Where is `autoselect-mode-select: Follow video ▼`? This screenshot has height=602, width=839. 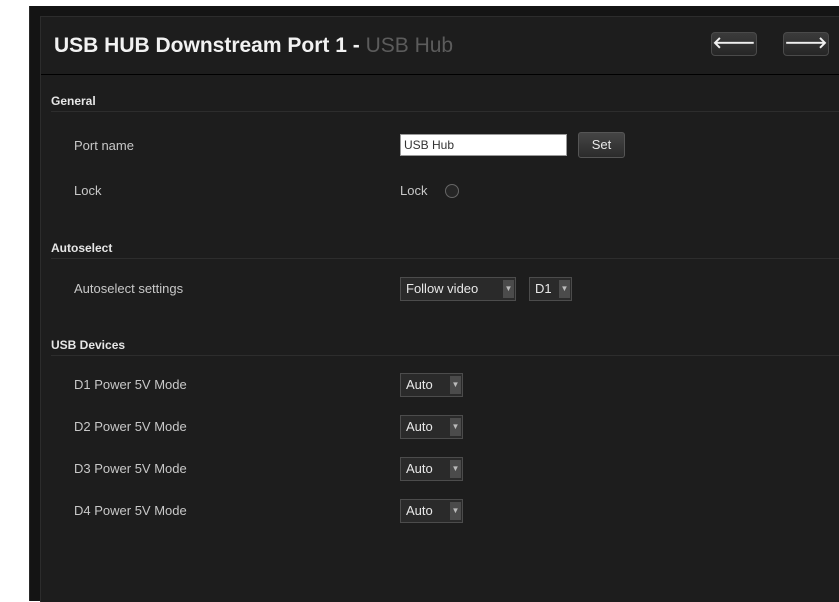 autoselect-mode-select: Follow video ▼ is located at coordinates (458, 289).